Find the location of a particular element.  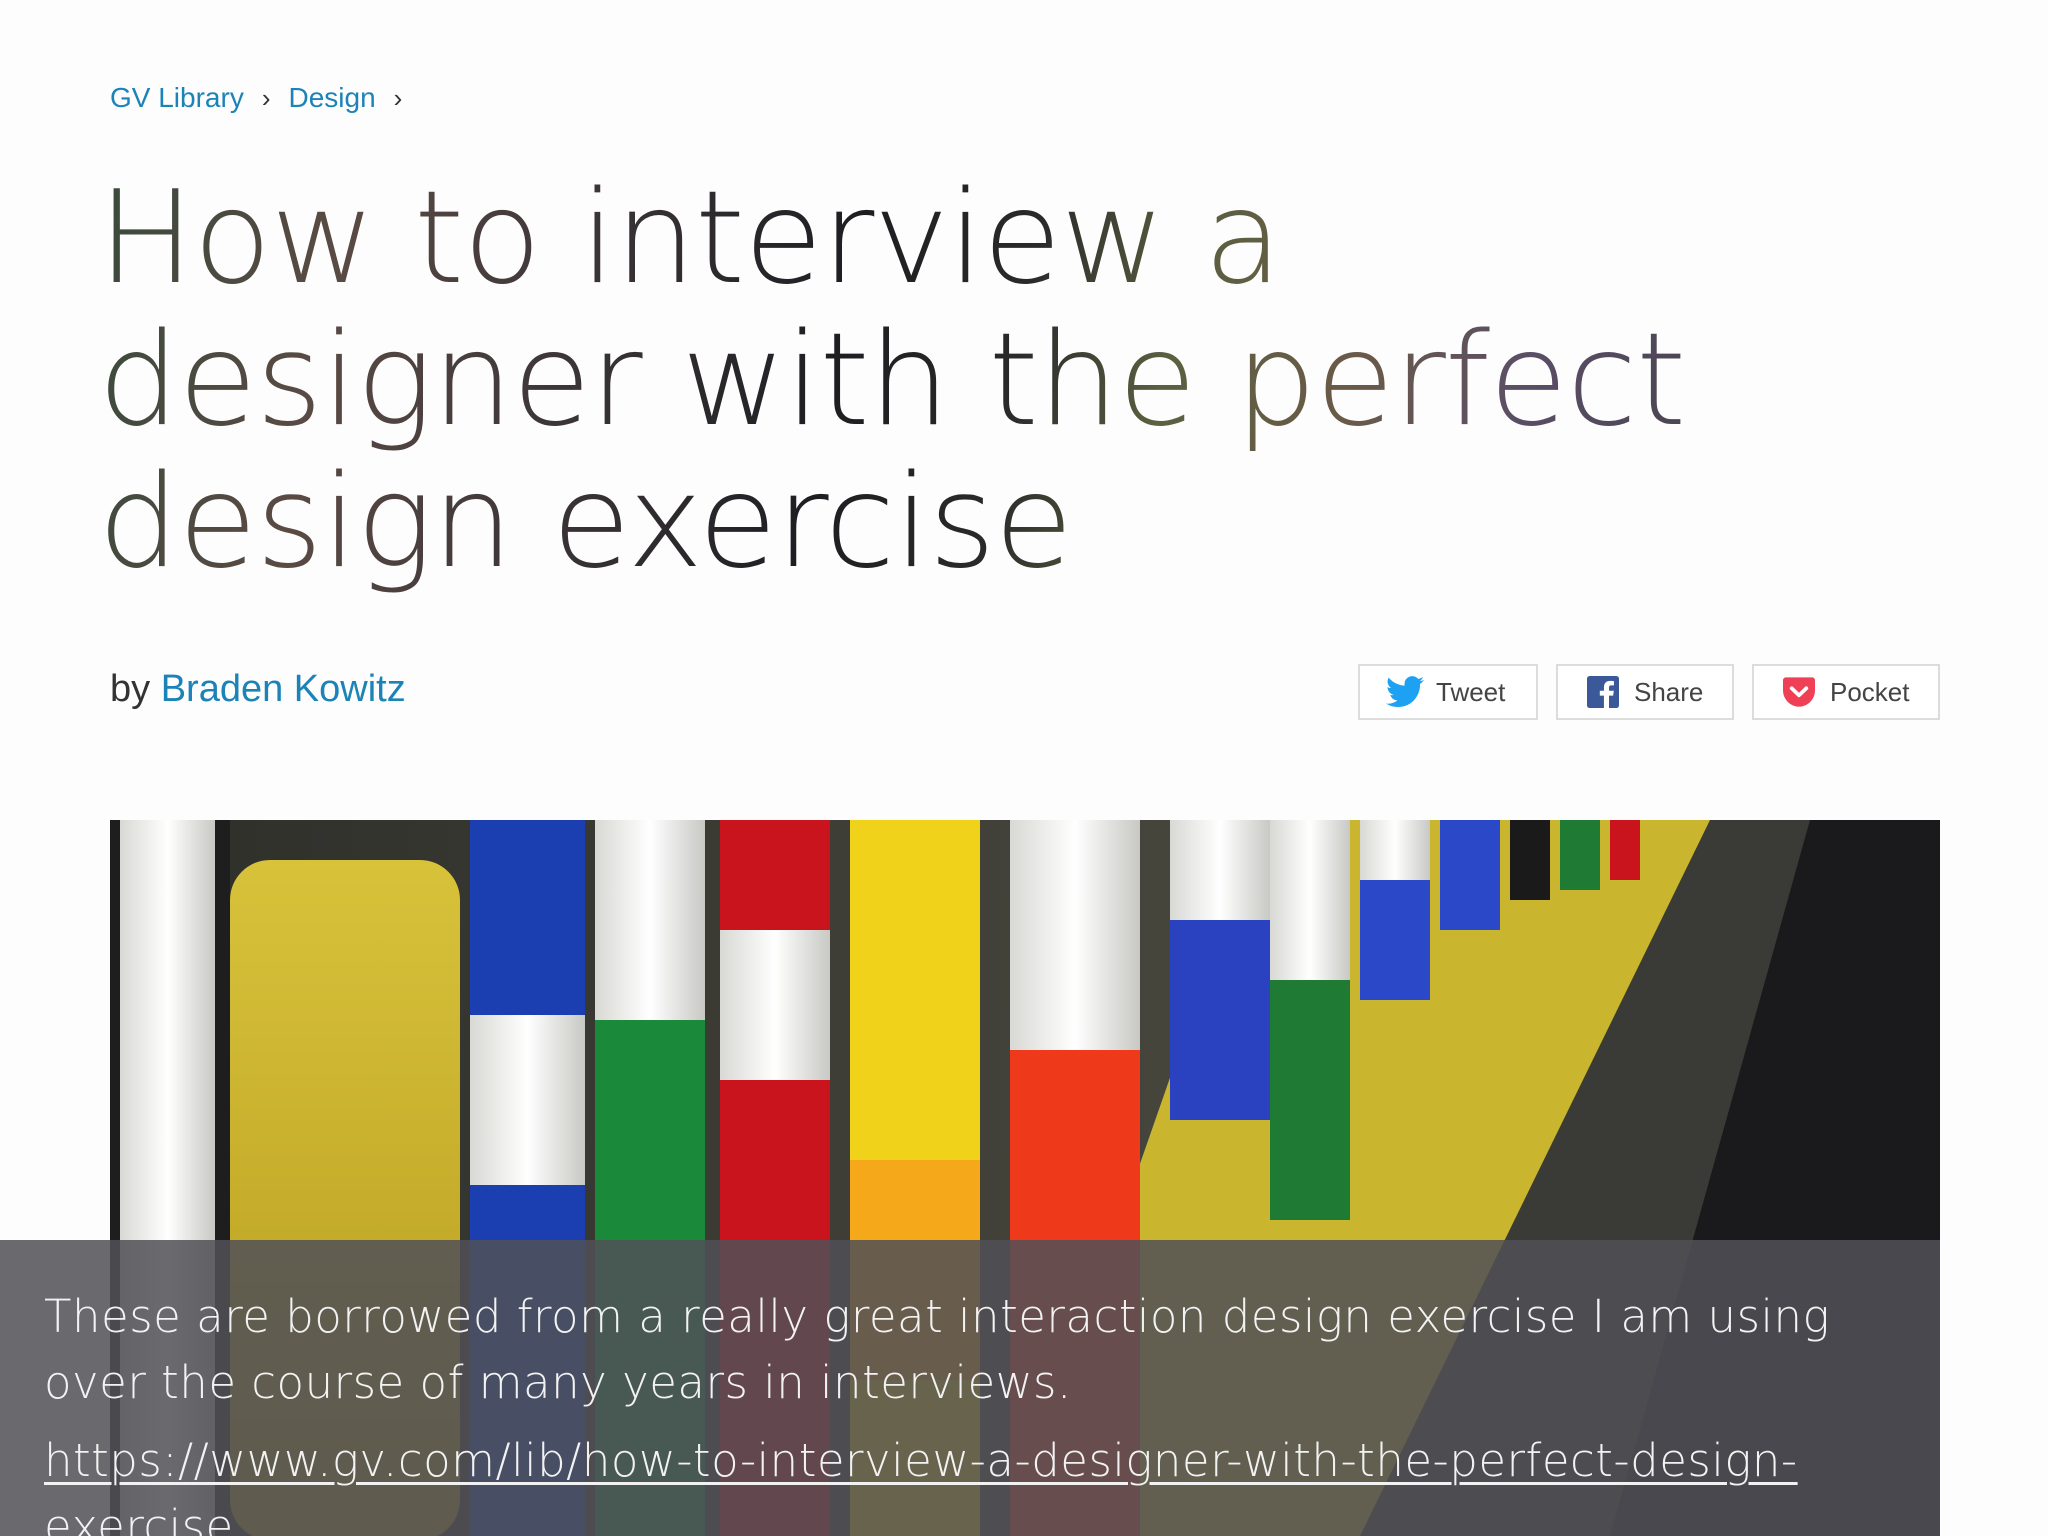

byline-prefix: by is located at coordinates (130, 689).